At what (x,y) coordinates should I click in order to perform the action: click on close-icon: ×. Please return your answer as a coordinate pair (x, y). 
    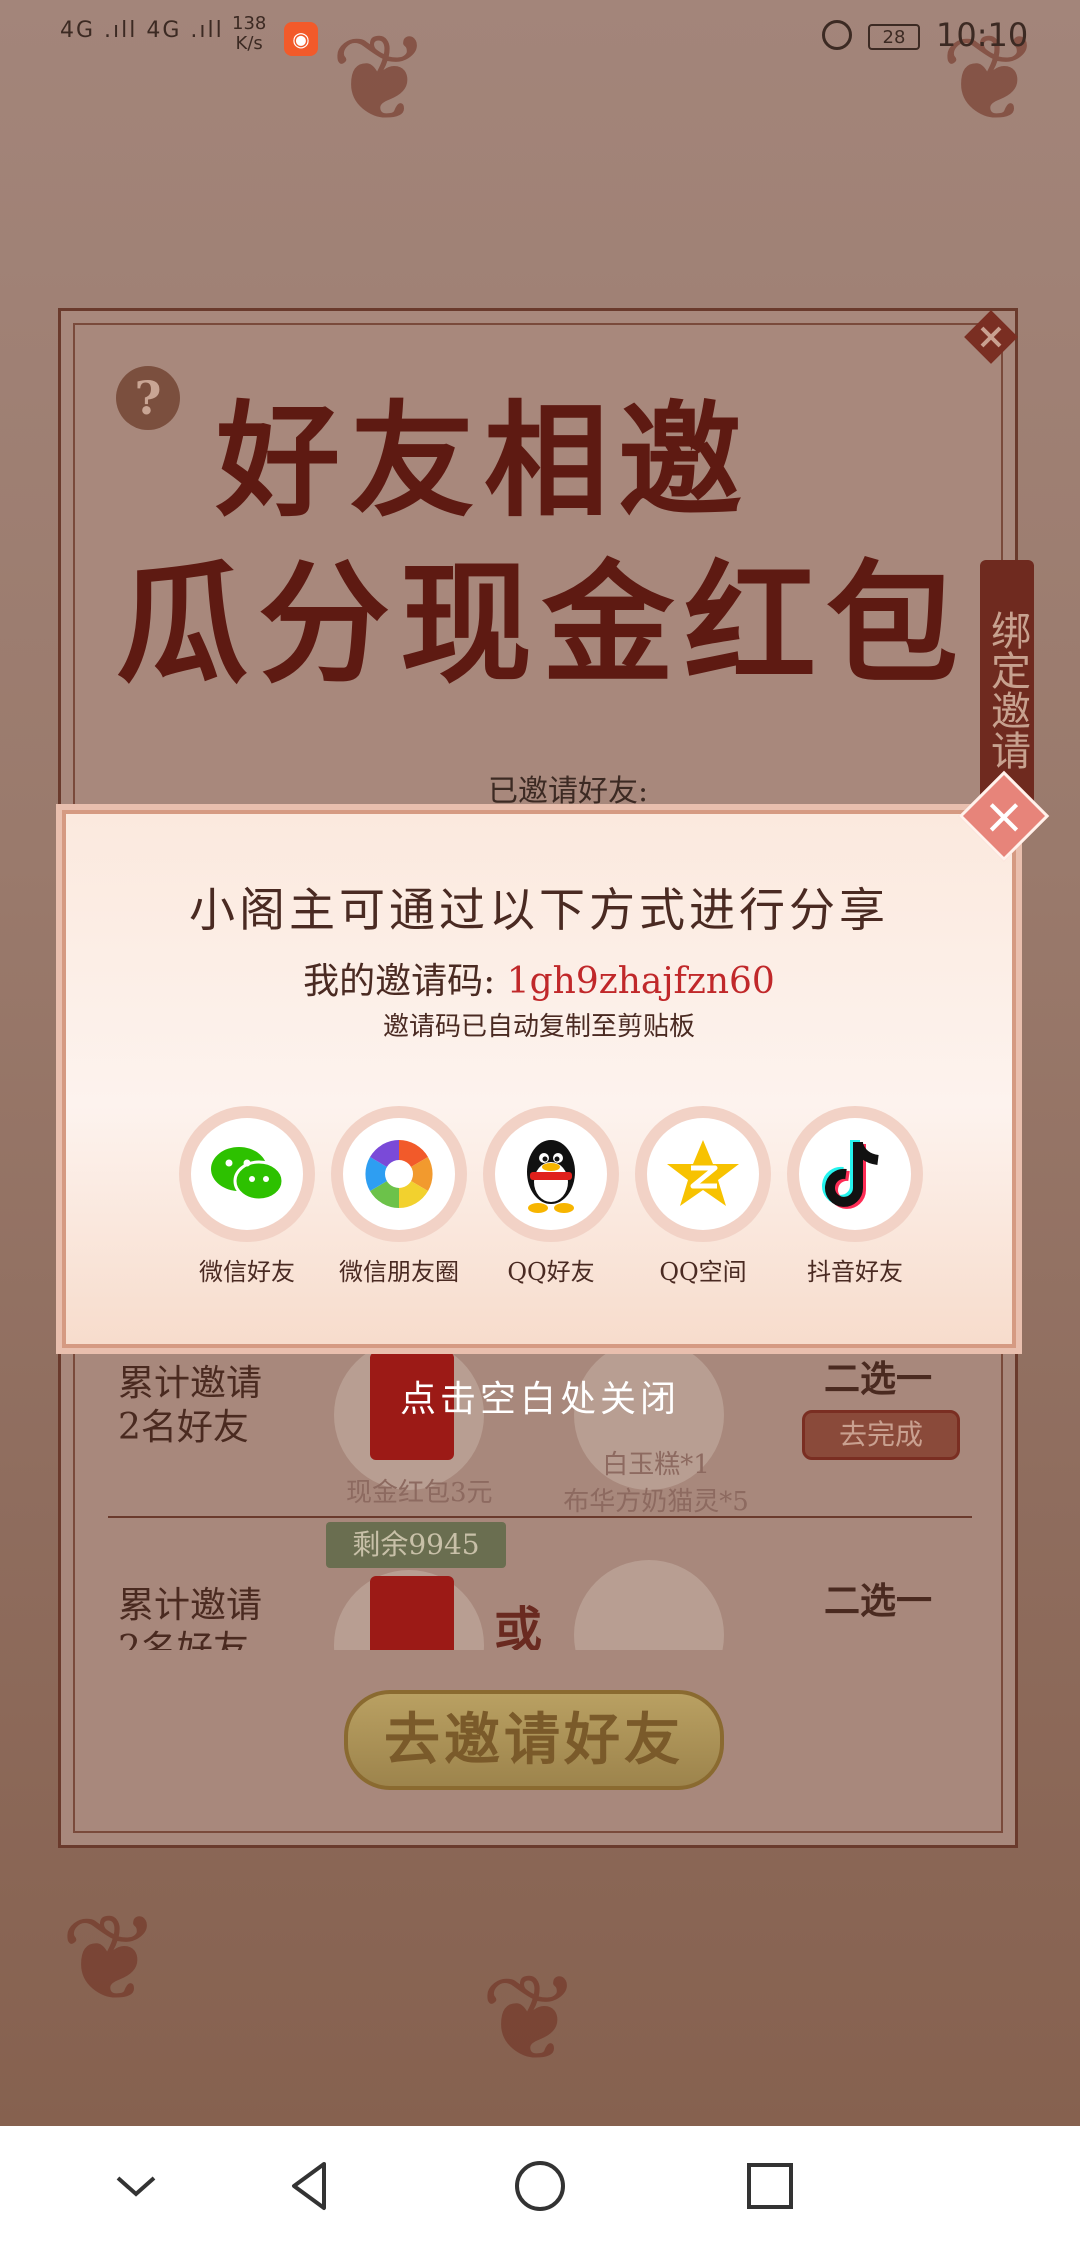
    Looking at the image, I should click on (1004, 816).